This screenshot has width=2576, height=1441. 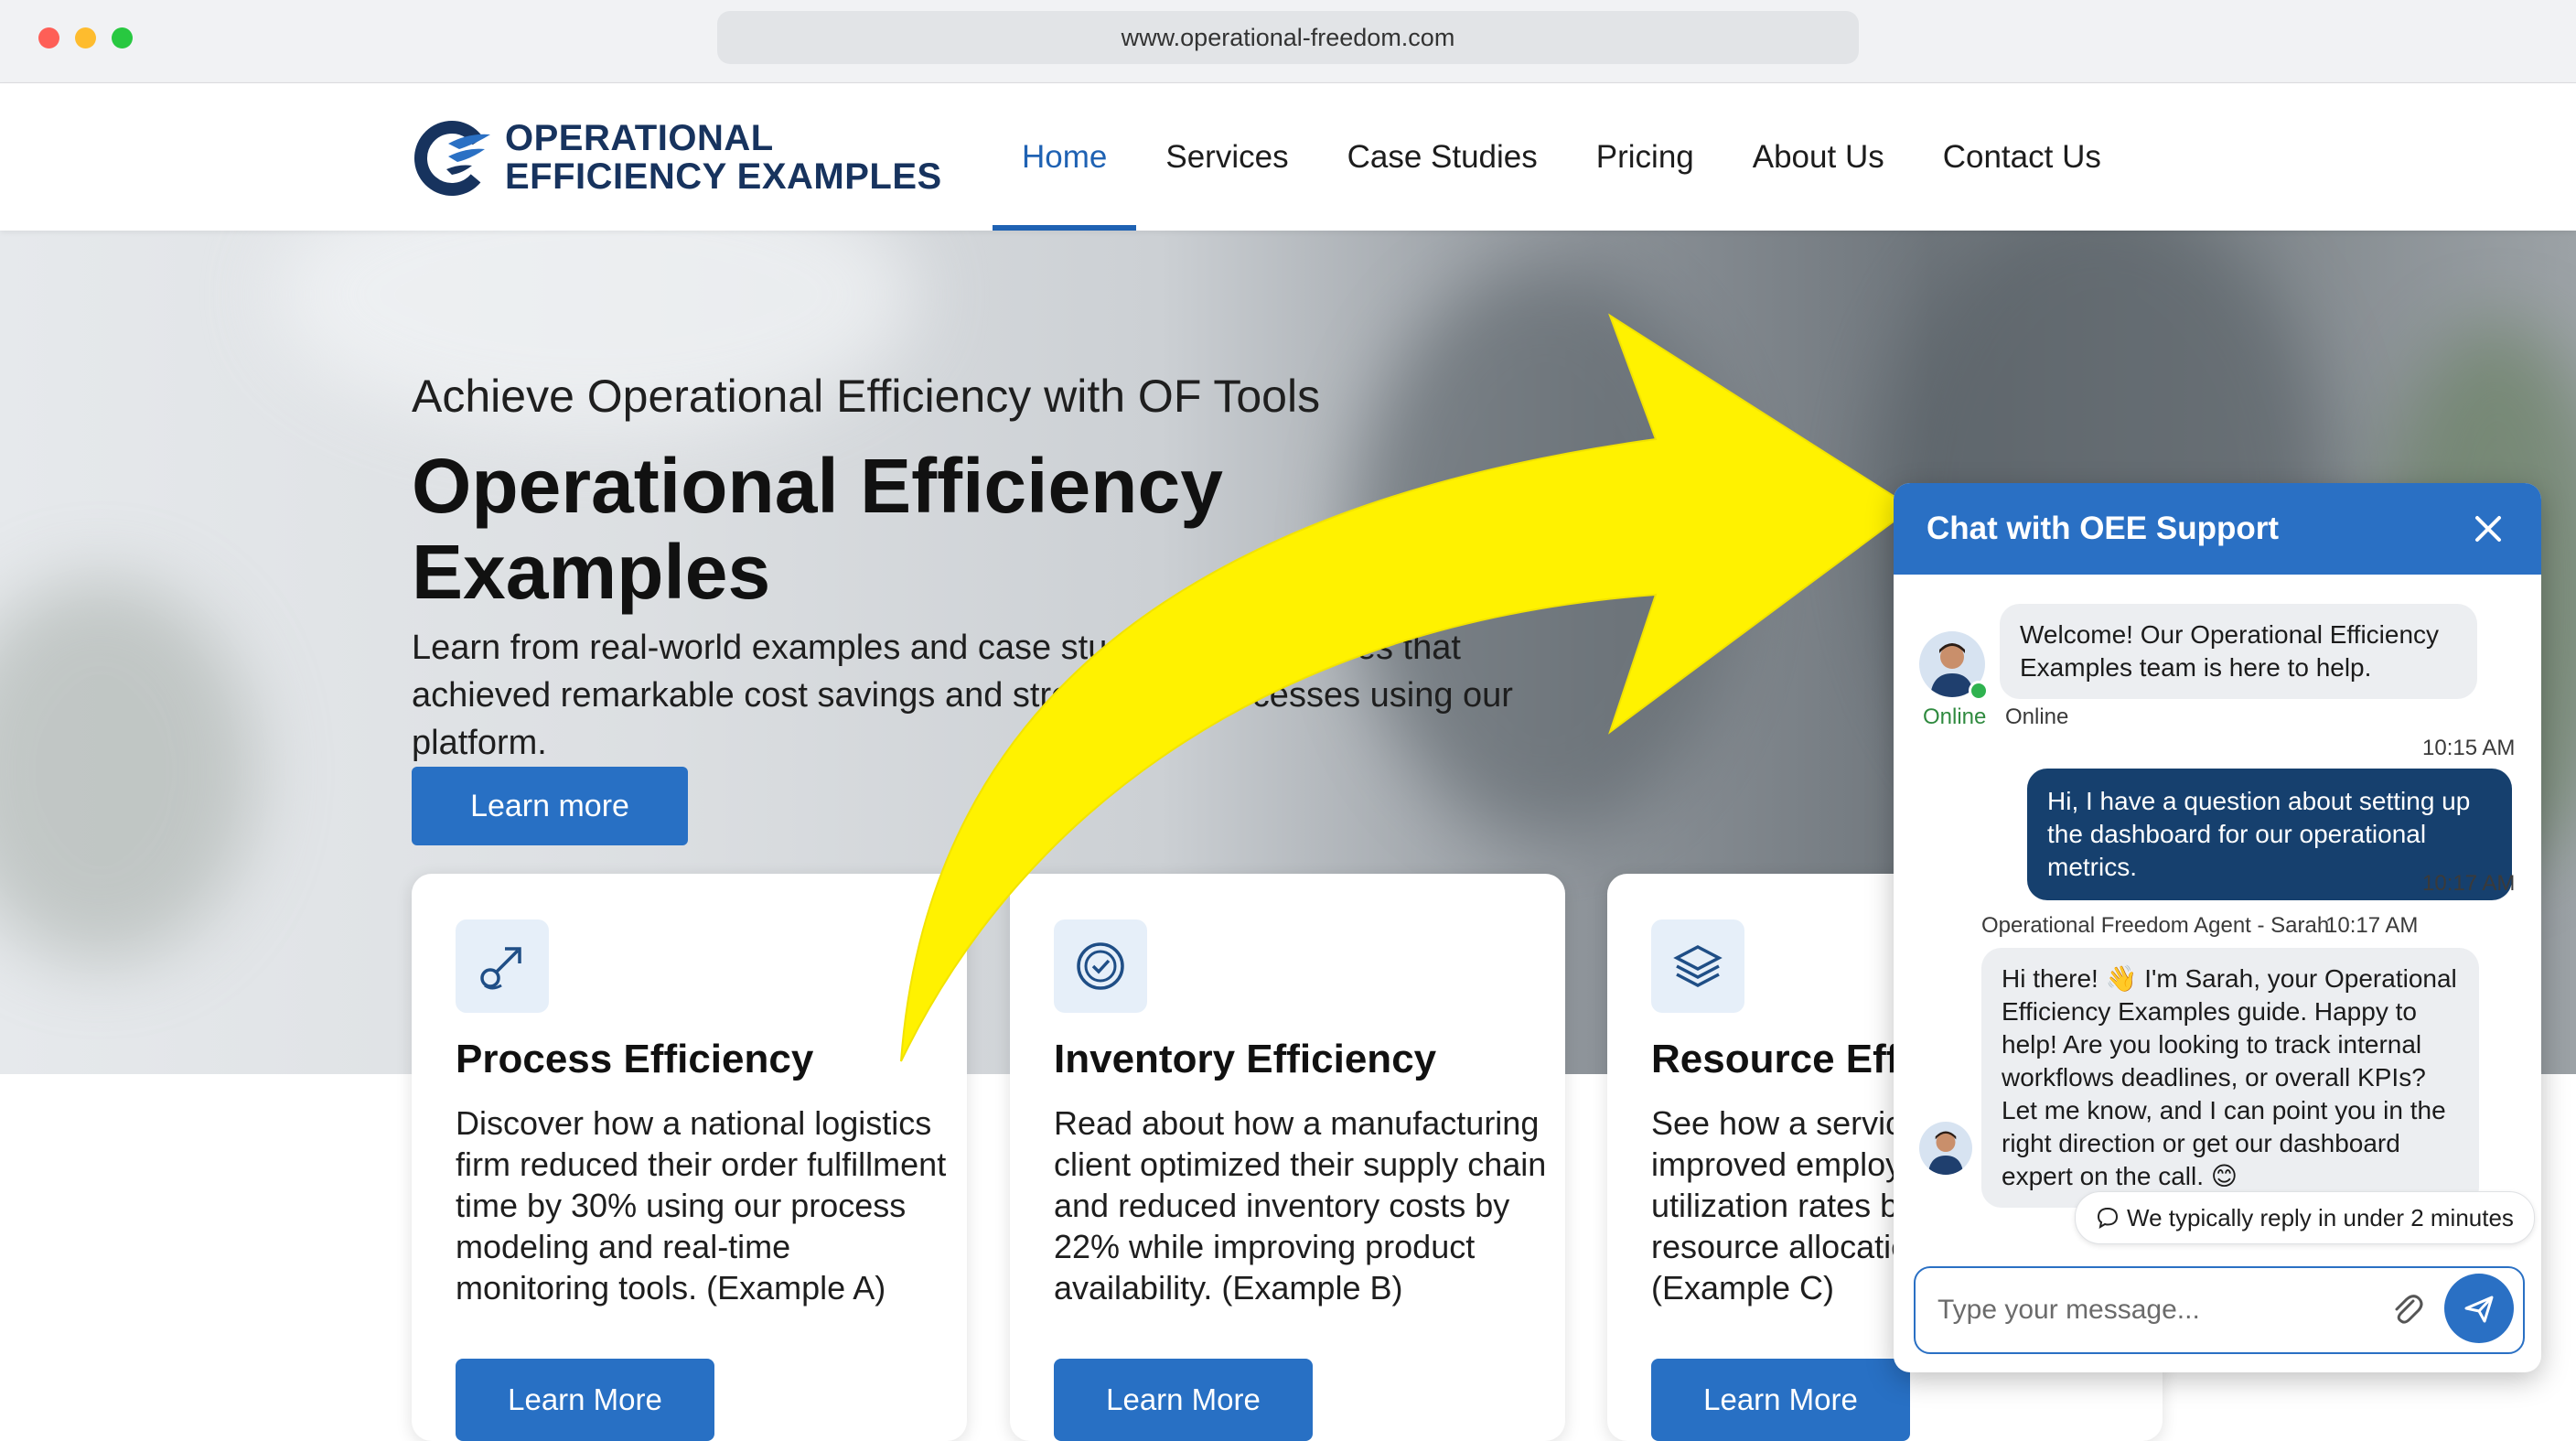 I want to click on online-status-dot, so click(x=1979, y=691).